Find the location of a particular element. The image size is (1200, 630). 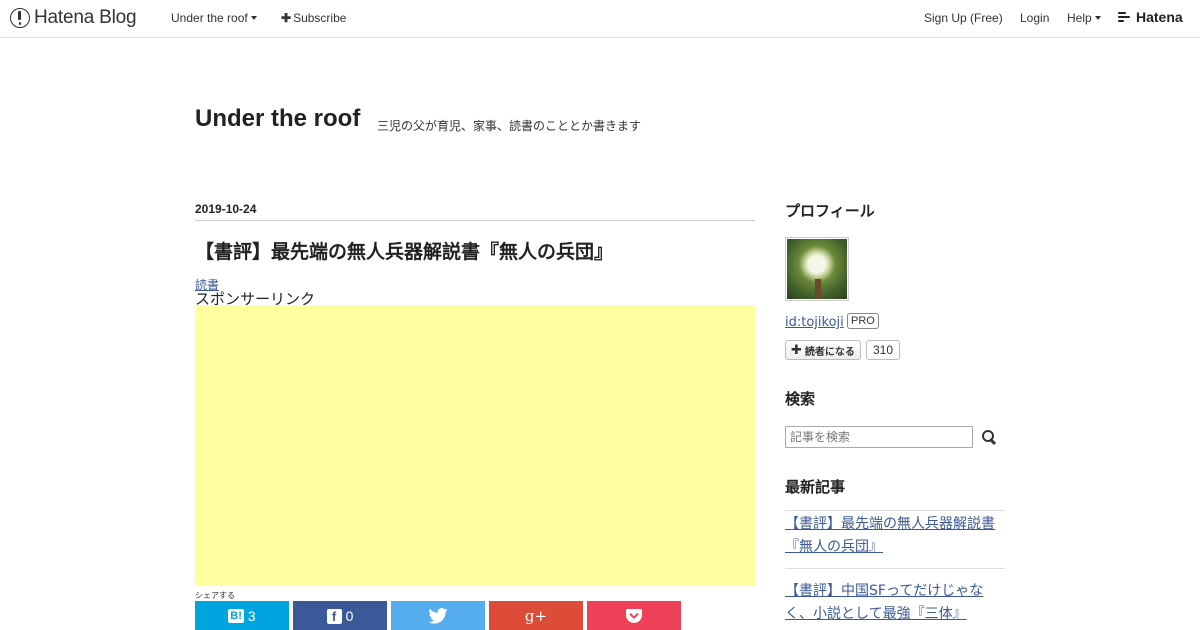

subscribe-link: ✚ Subscribe is located at coordinates (313, 18).